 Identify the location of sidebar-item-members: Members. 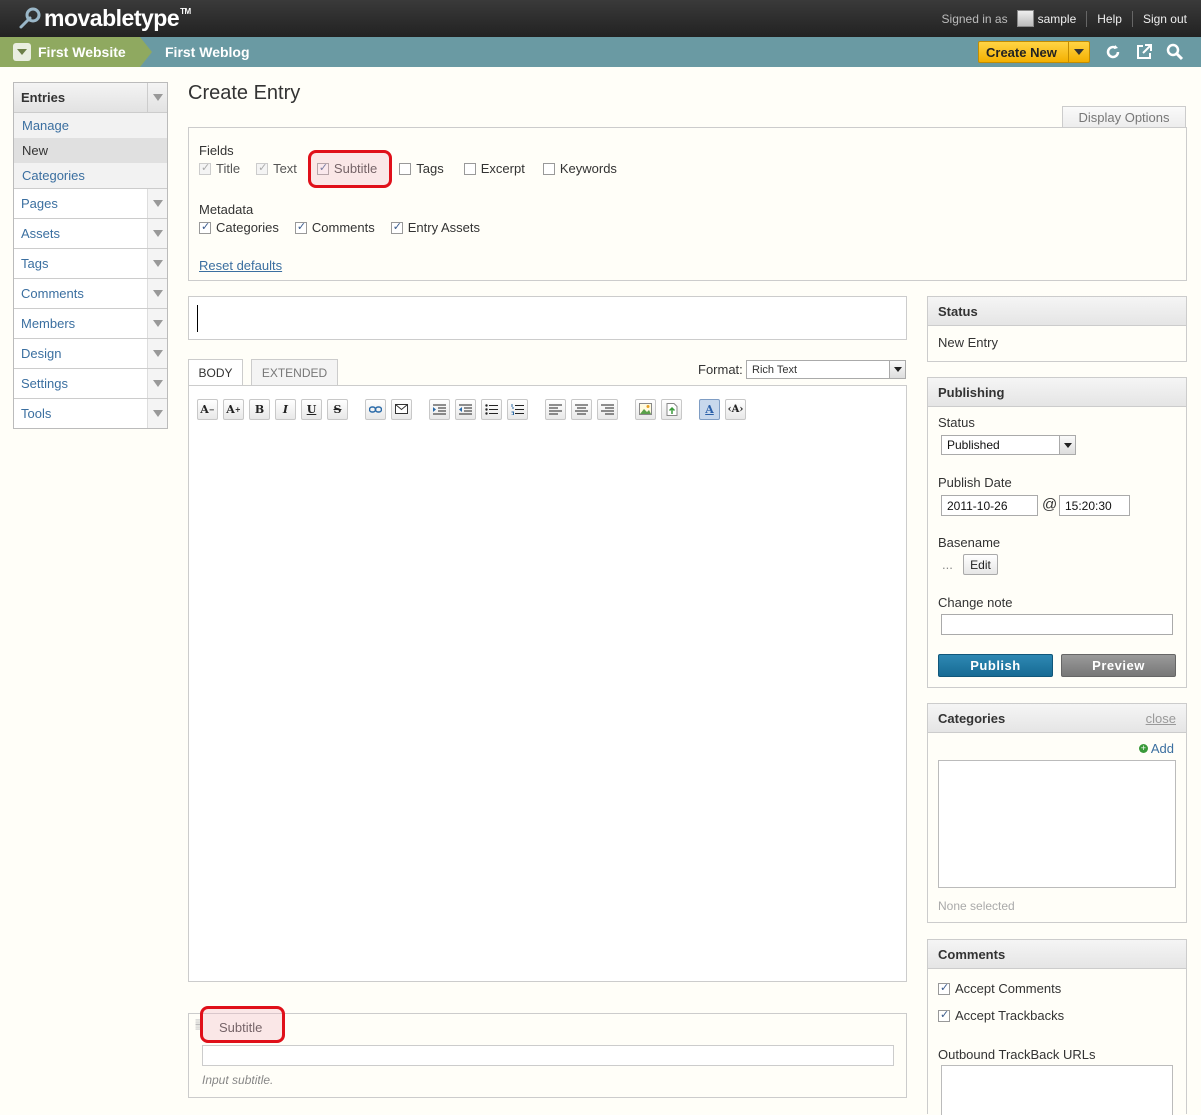
(90, 323).